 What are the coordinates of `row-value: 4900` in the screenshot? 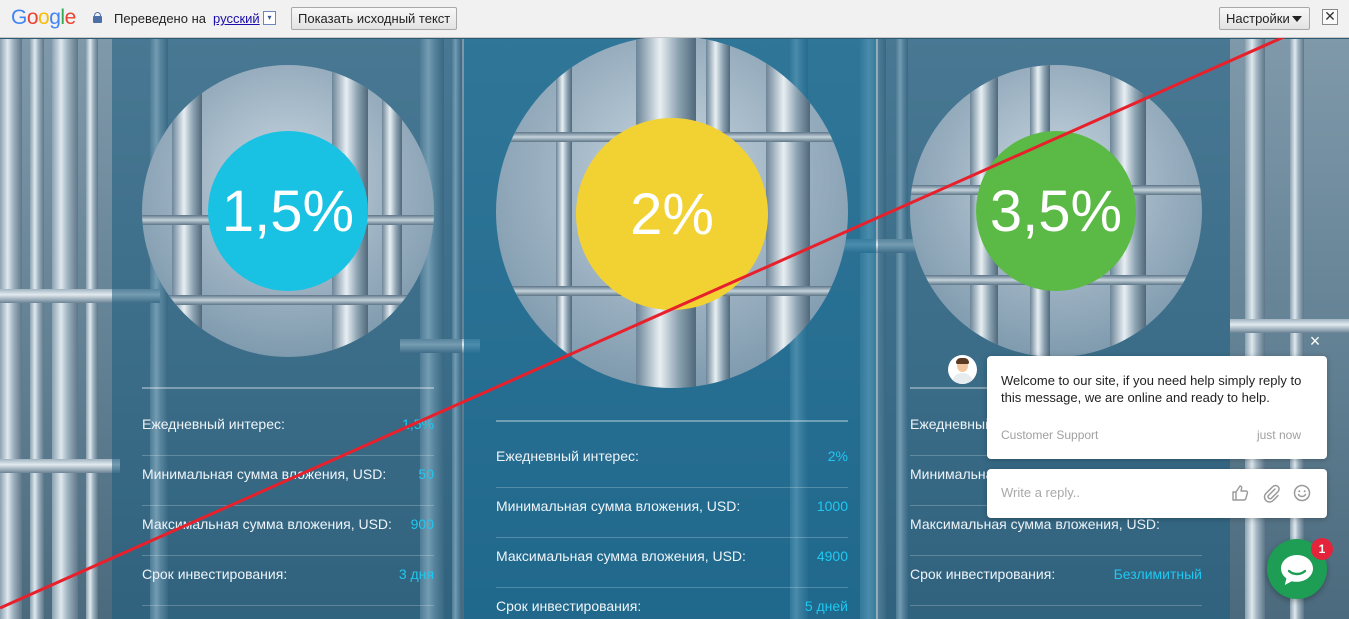 It's located at (832, 556).